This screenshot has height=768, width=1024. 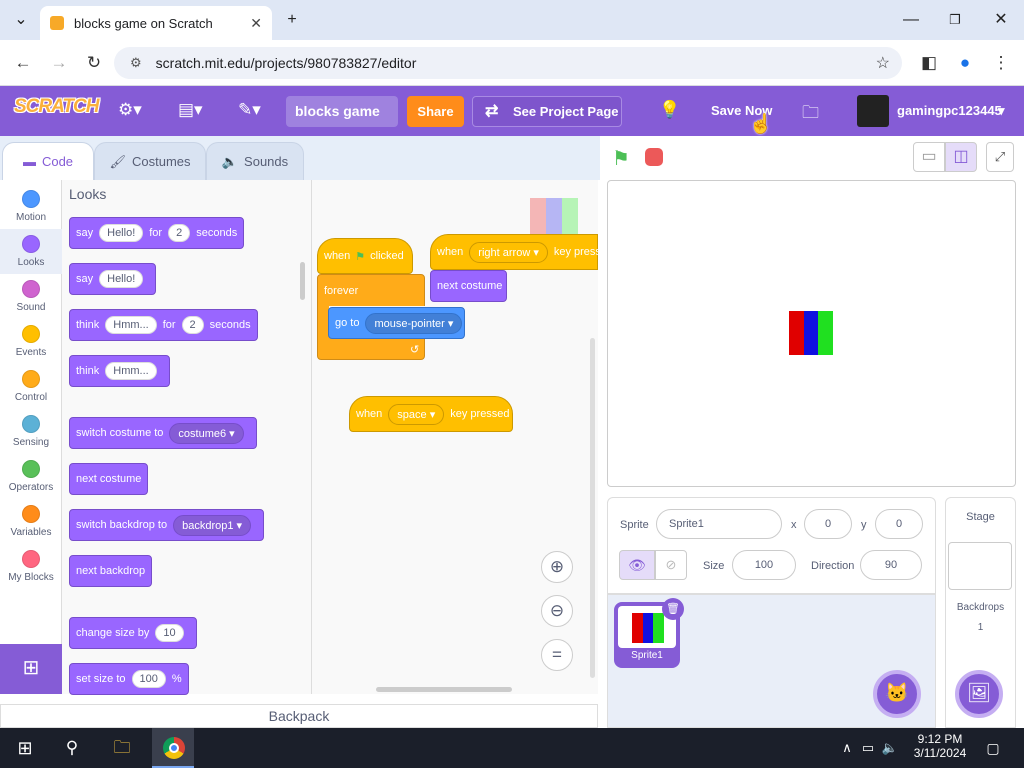 I want to click on close-tab-icon: ✕, so click(x=256, y=23).